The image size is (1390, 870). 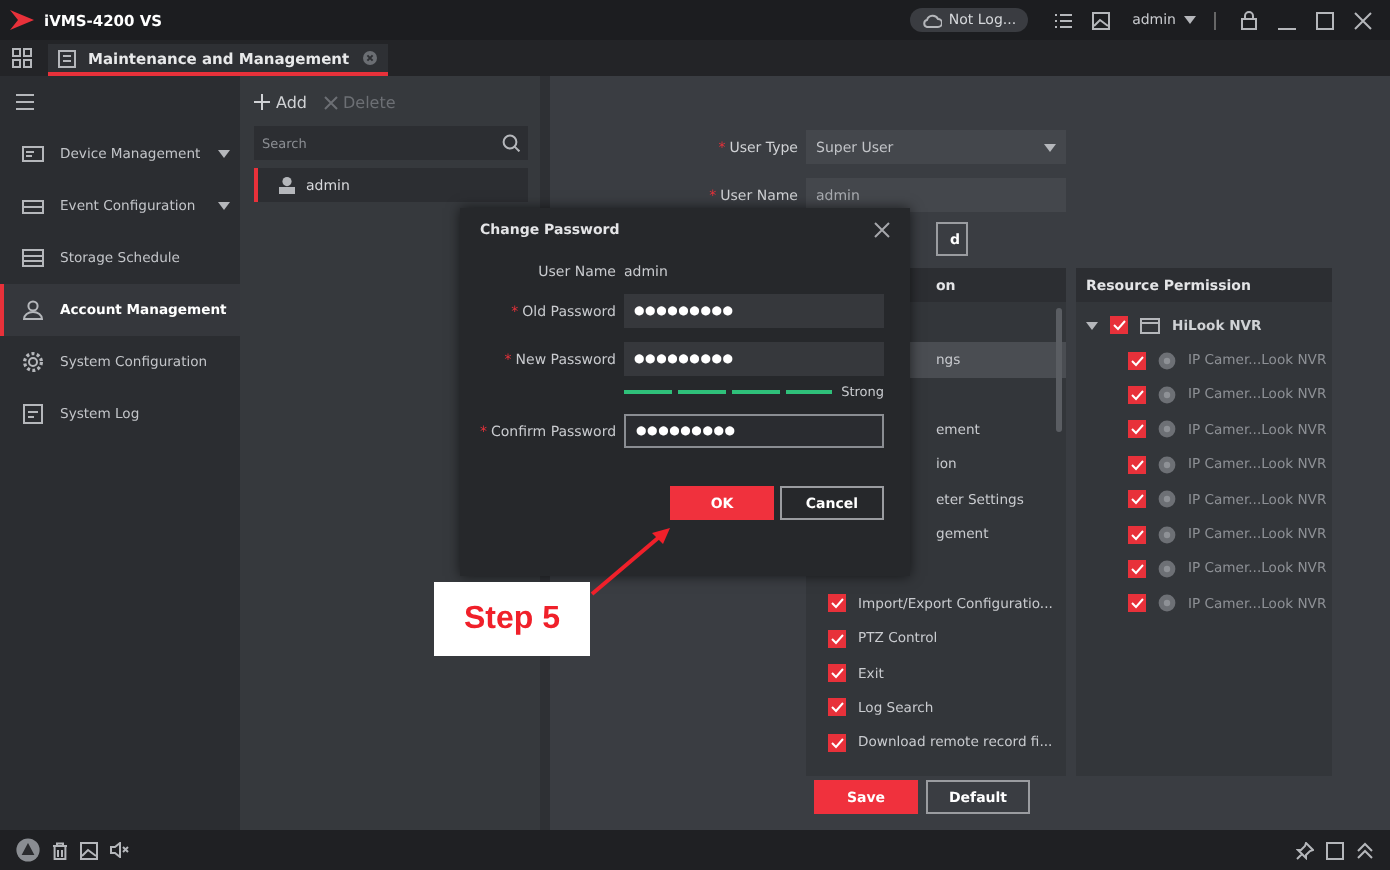 I want to click on gear-icon, so click(x=33, y=362).